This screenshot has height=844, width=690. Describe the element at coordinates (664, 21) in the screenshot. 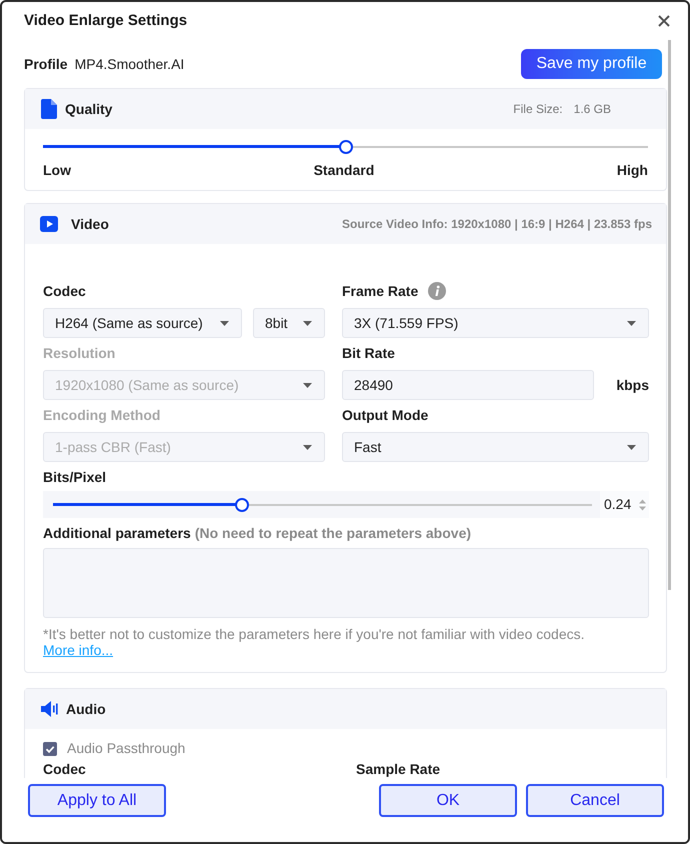

I see `close-icon` at that location.